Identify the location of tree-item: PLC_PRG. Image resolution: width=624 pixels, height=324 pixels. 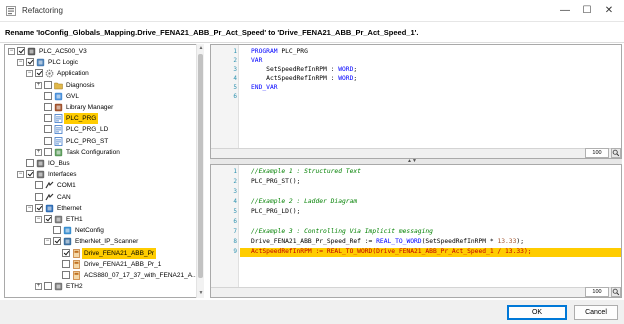
(101, 119).